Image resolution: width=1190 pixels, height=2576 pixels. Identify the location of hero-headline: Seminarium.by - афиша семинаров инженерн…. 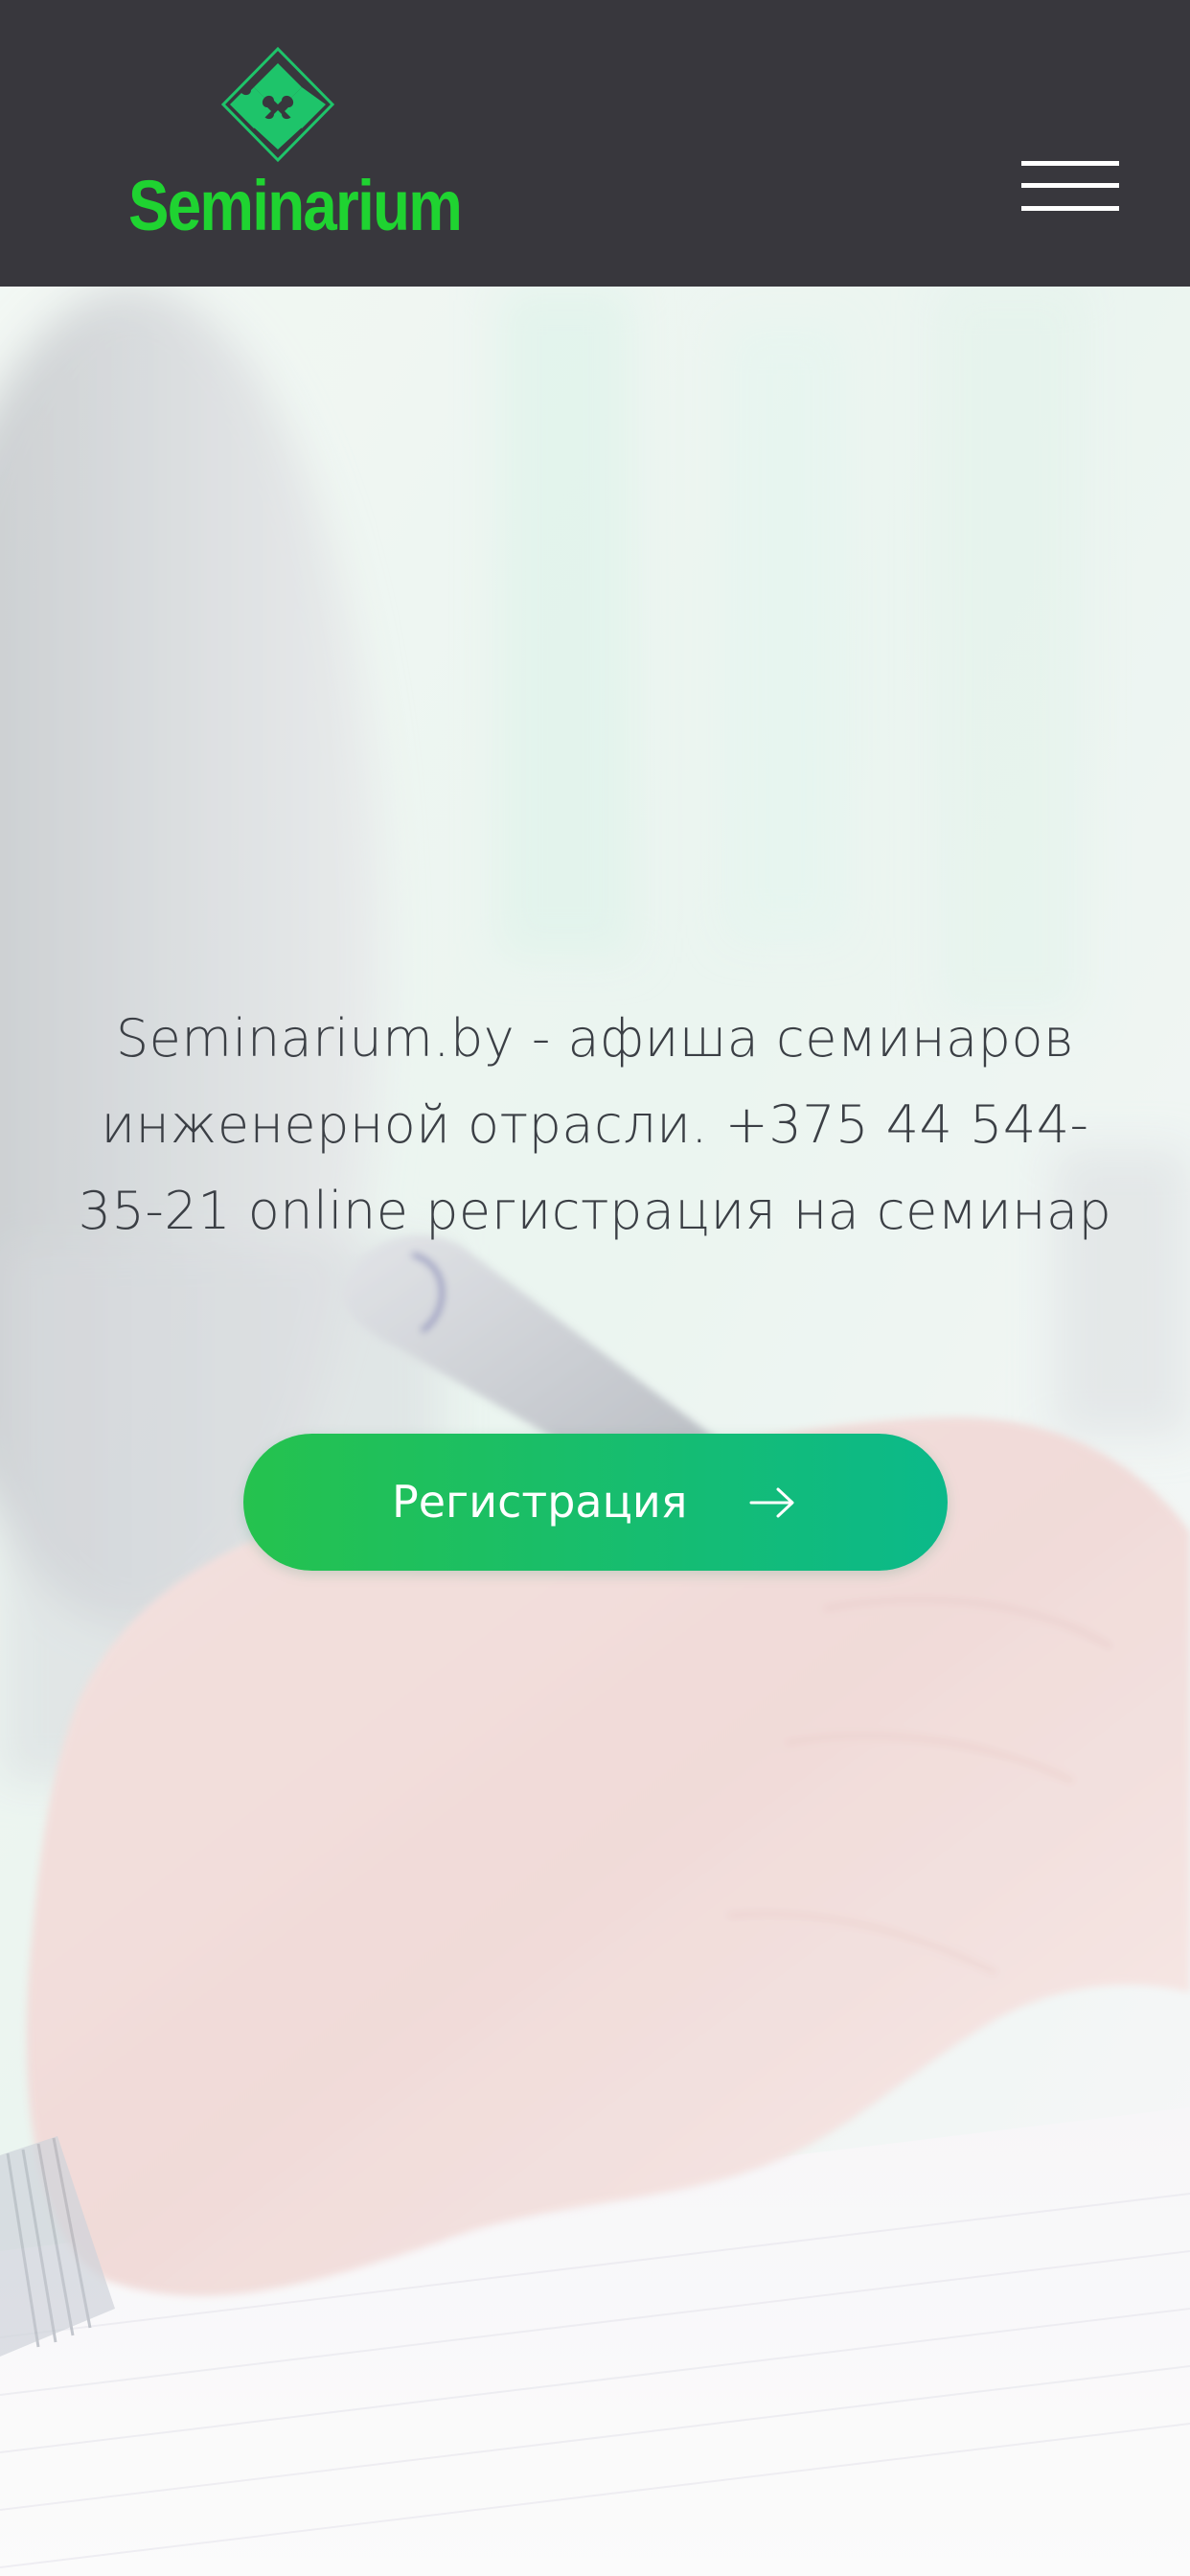
(595, 1124).